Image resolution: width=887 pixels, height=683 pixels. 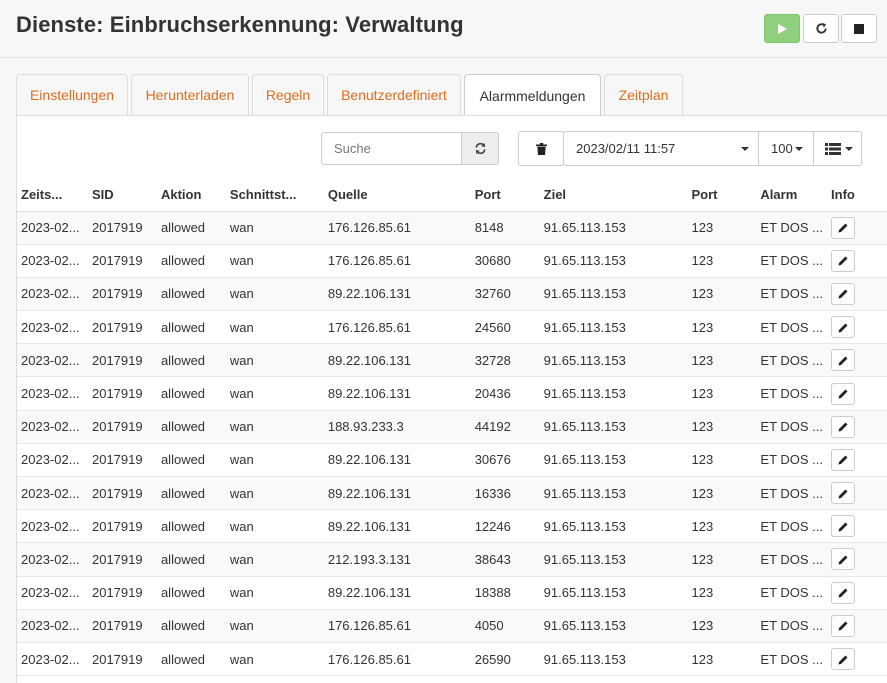 I want to click on table-cell: 188.93.233.3, so click(x=397, y=427).